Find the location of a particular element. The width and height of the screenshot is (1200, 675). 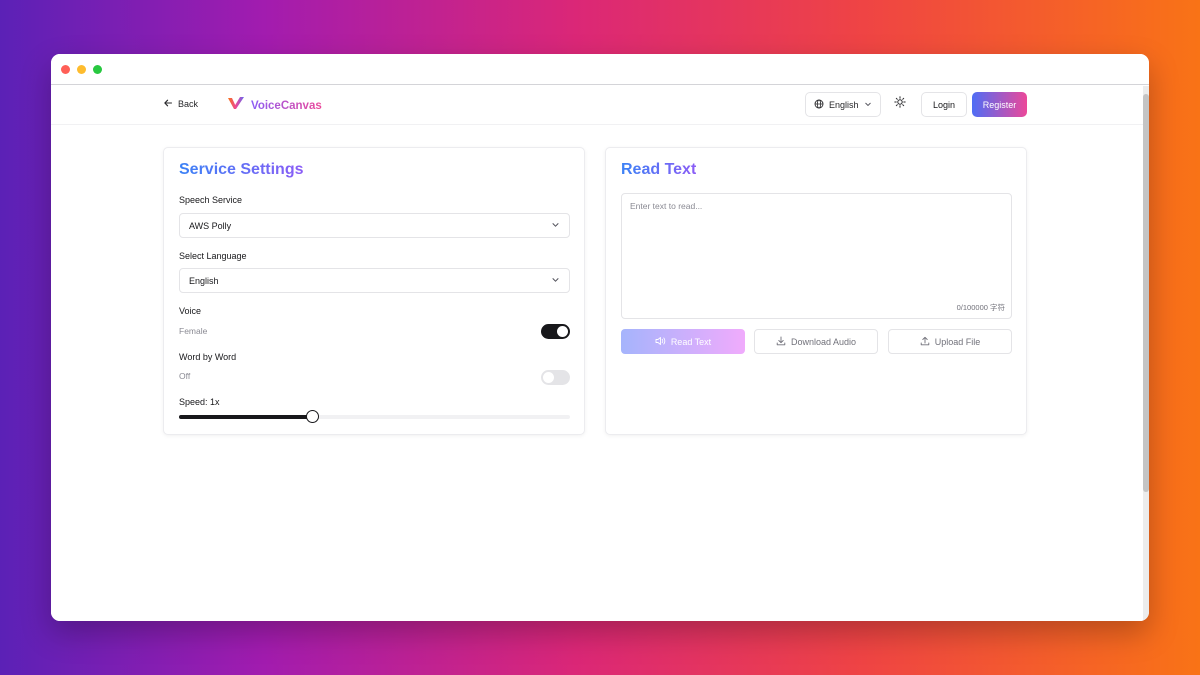

upload-file-button: Upload File is located at coordinates (950, 341).